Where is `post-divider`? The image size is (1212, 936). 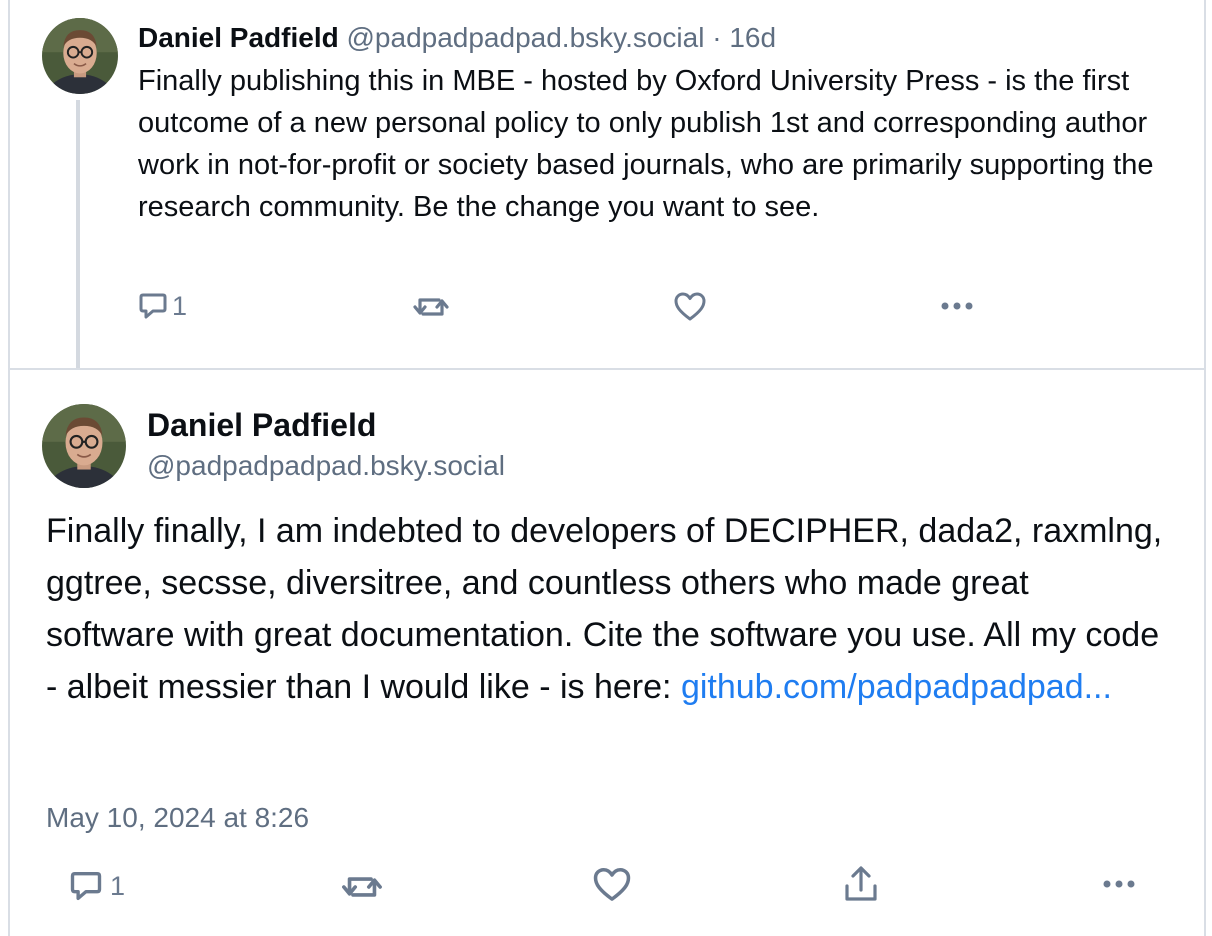 post-divider is located at coordinates (607, 369).